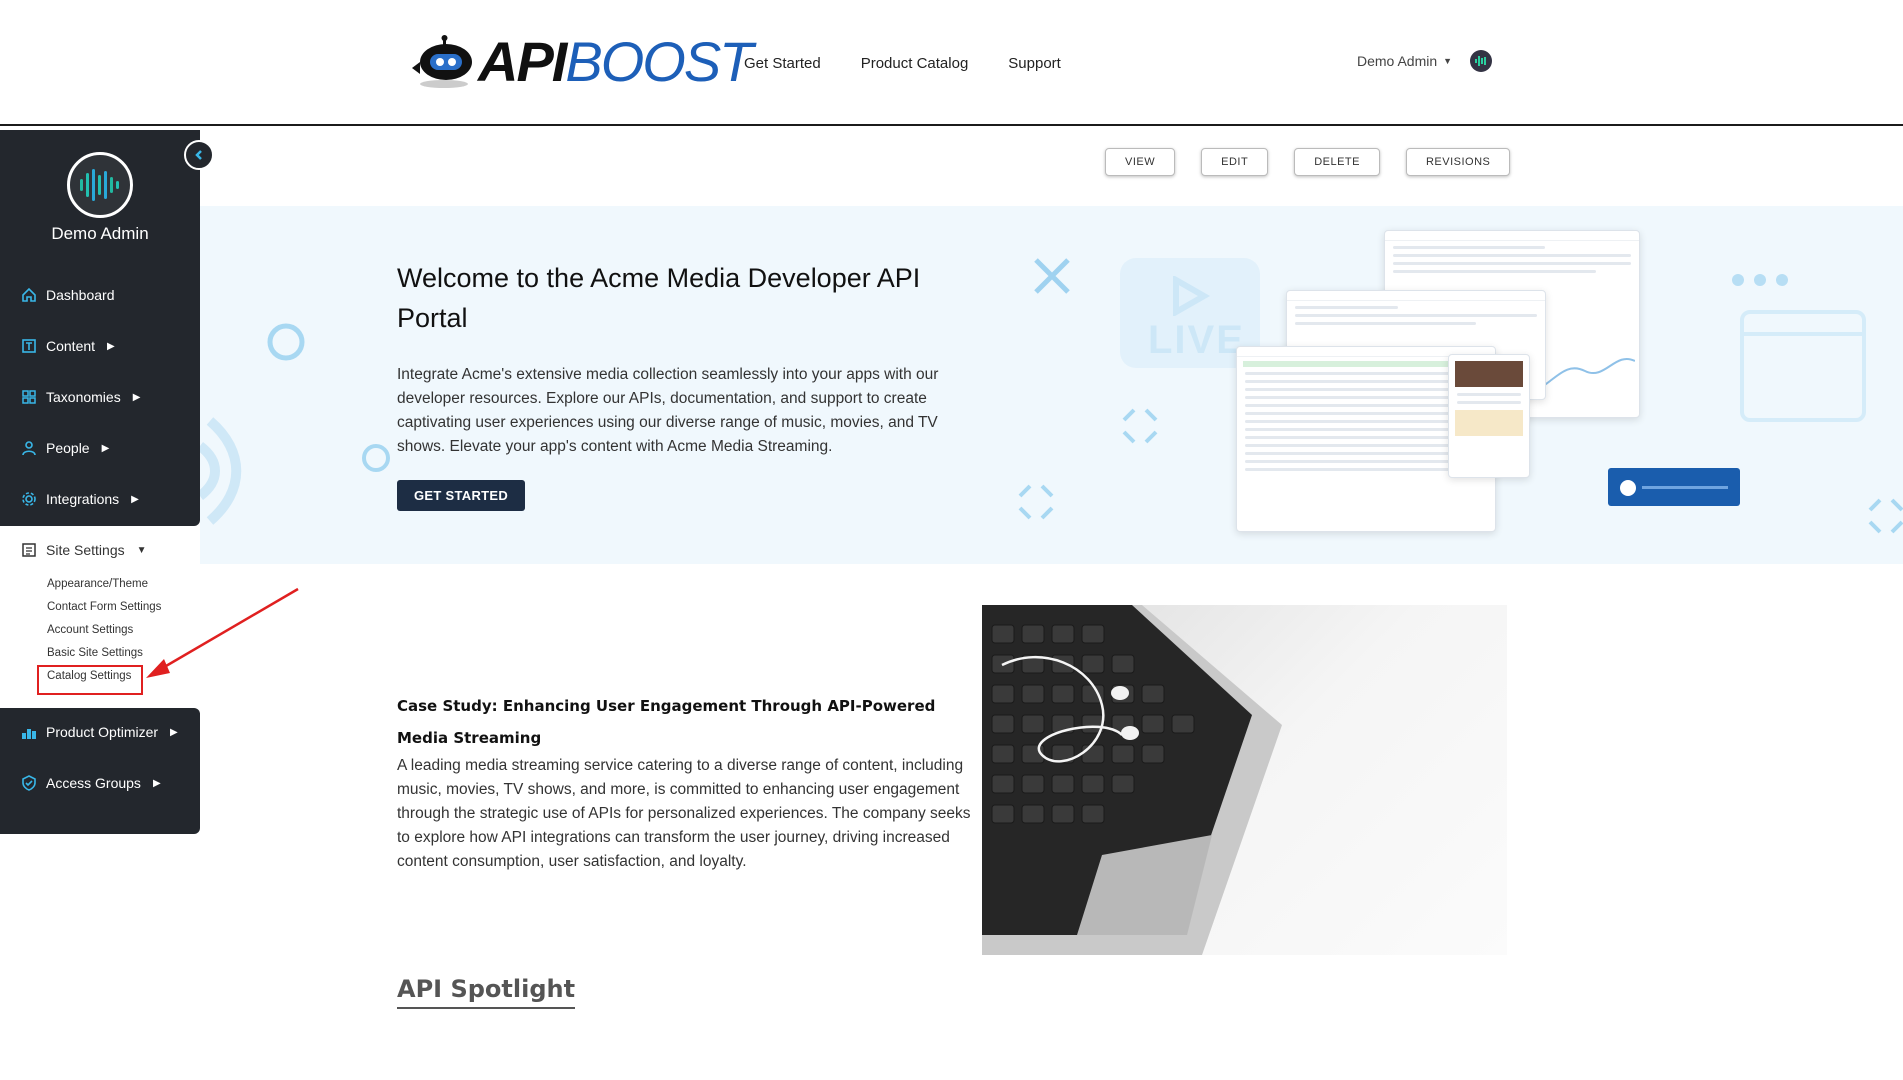  What do you see at coordinates (1034, 63) in the screenshot?
I see `nav-support: Support` at bounding box center [1034, 63].